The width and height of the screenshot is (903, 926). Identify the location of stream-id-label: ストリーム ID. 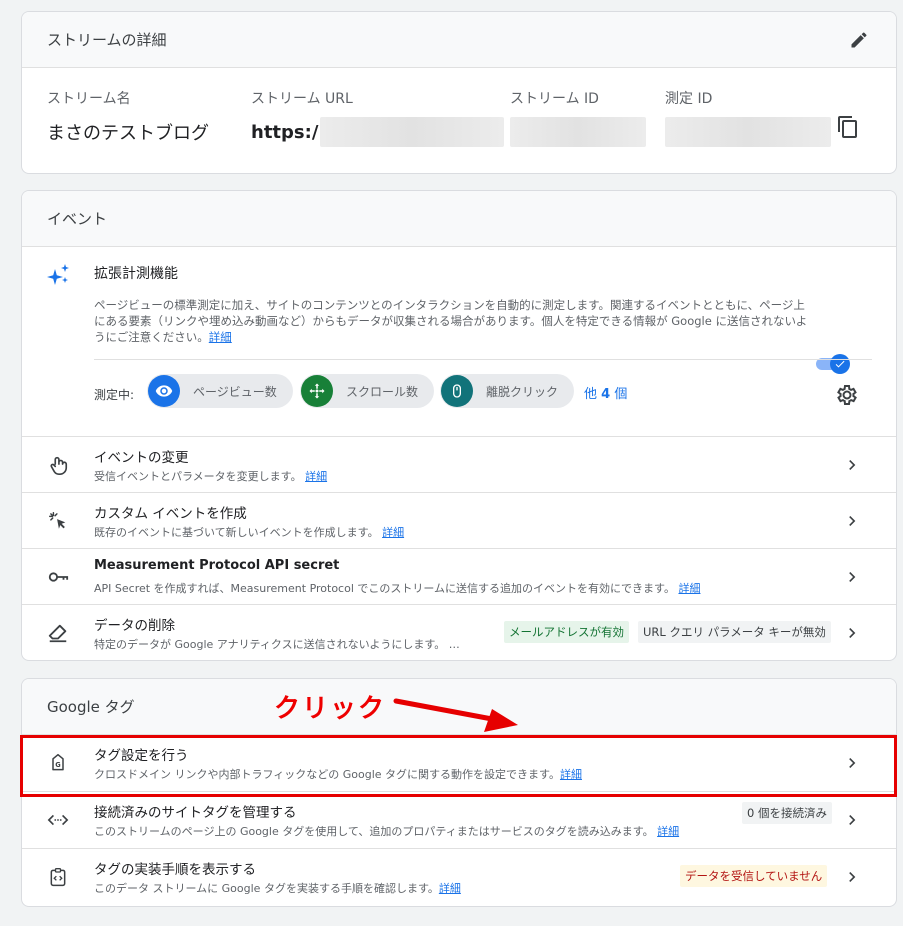
(554, 99).